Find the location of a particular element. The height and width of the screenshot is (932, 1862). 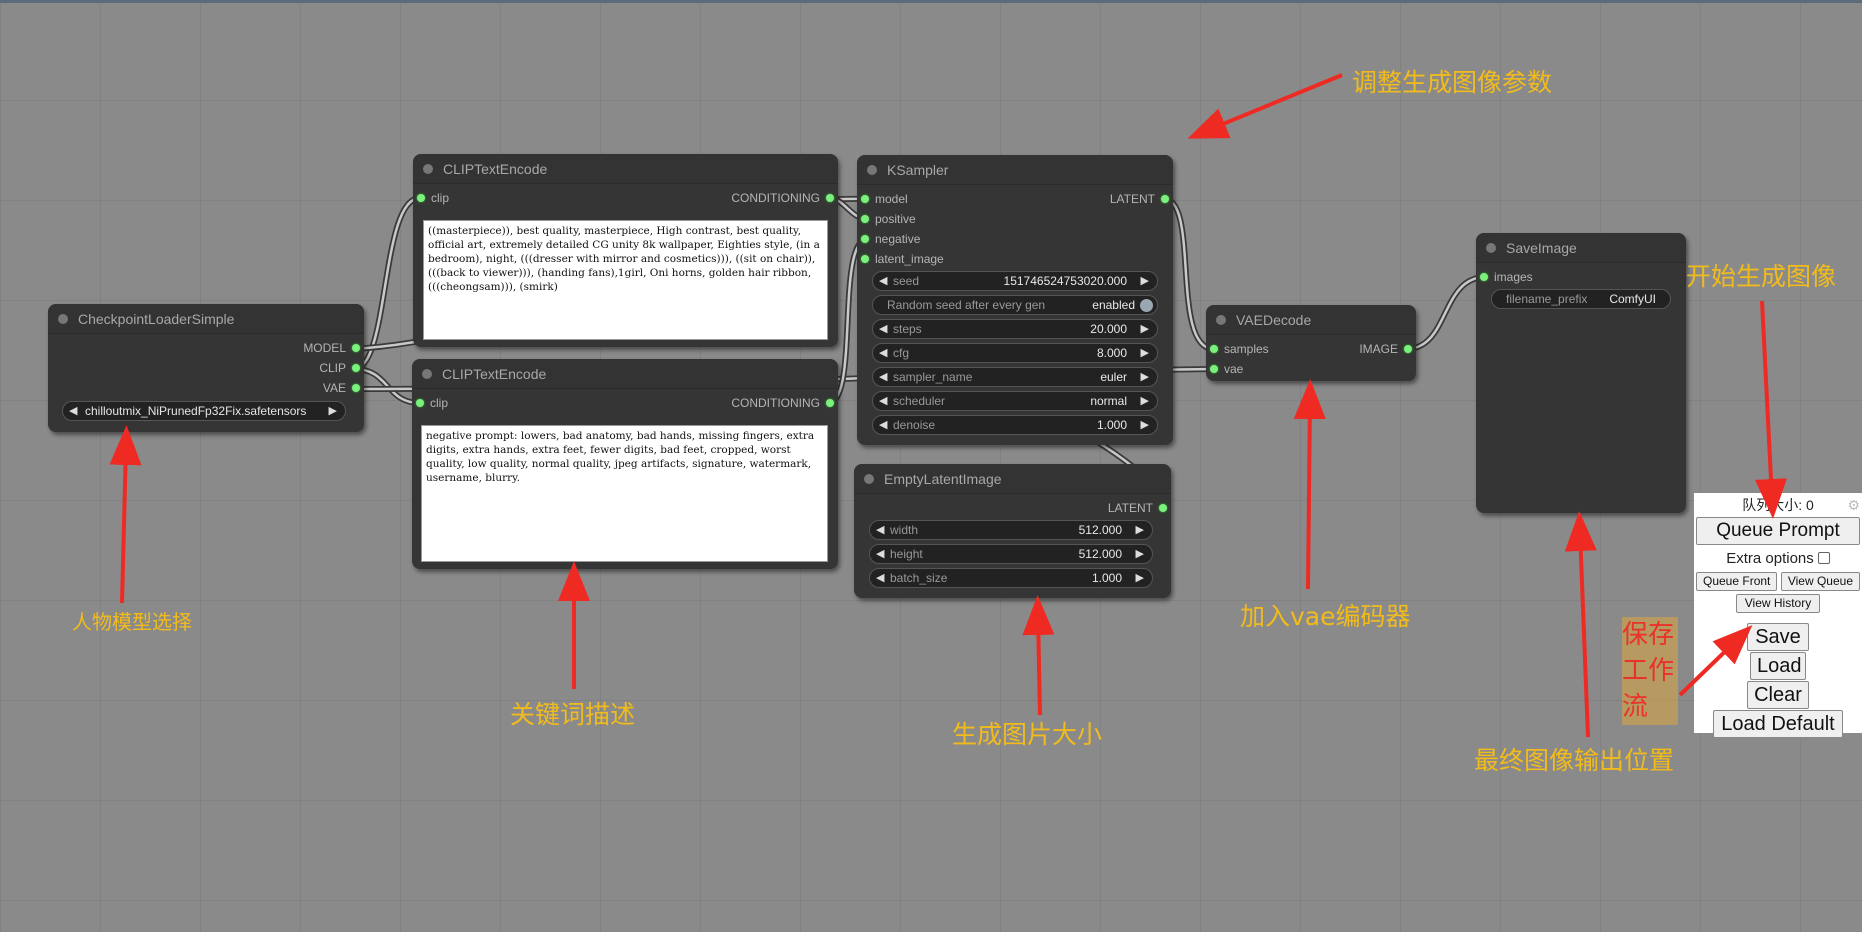

node-title: KSampler is located at coordinates (1015, 170).